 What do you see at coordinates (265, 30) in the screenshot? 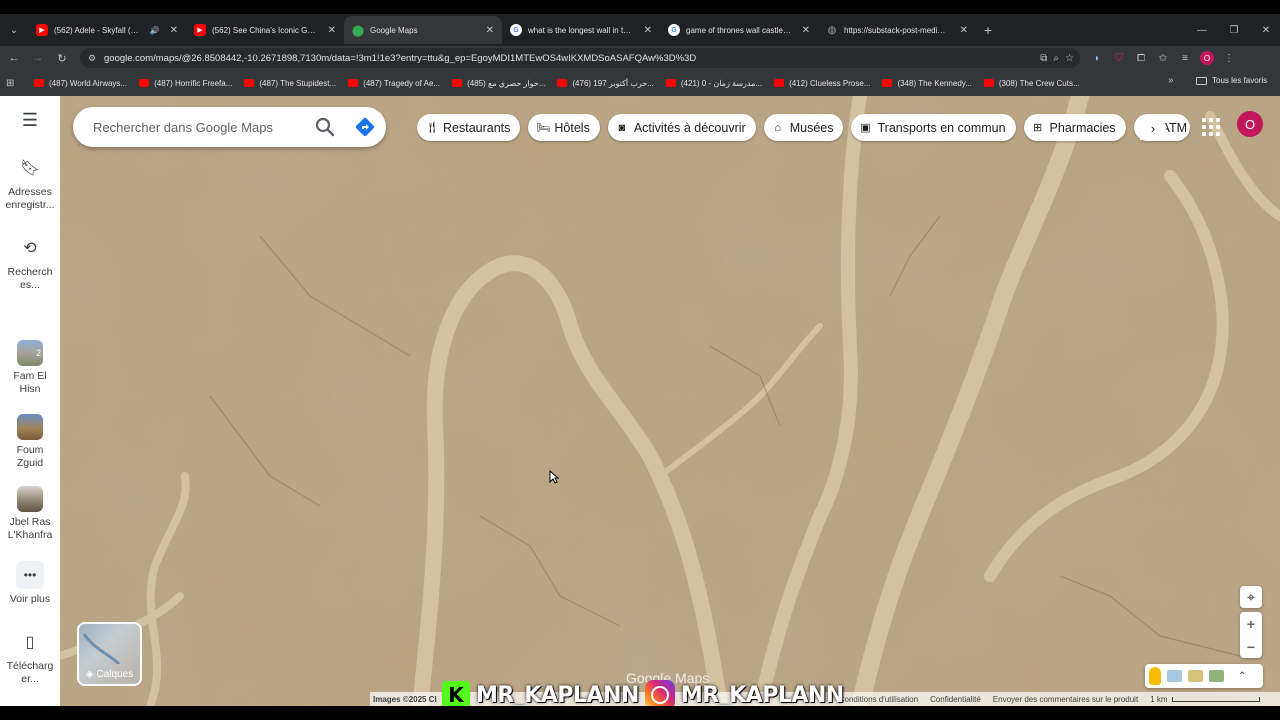
I see `tab-china: ▶ (562) See China's Iconic Great W ✕` at bounding box center [265, 30].